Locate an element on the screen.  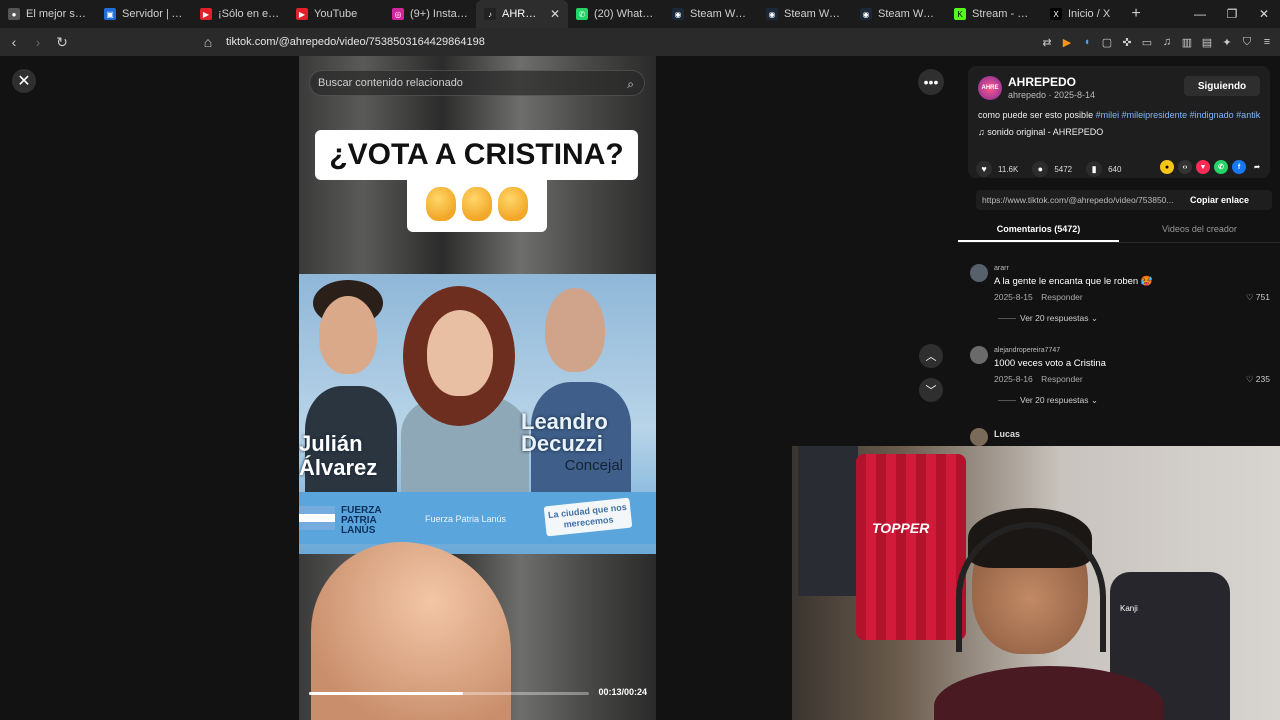
whatsapp-share-icon: ✆ is located at coordinates (1221, 167).